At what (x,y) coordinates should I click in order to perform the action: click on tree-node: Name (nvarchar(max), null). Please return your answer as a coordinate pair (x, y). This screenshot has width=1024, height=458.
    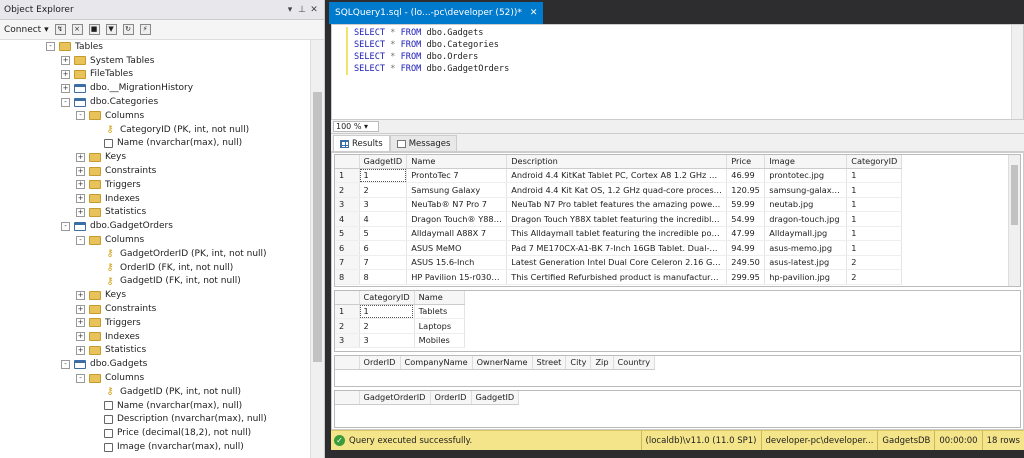
    Looking at the image, I should click on (155, 144).